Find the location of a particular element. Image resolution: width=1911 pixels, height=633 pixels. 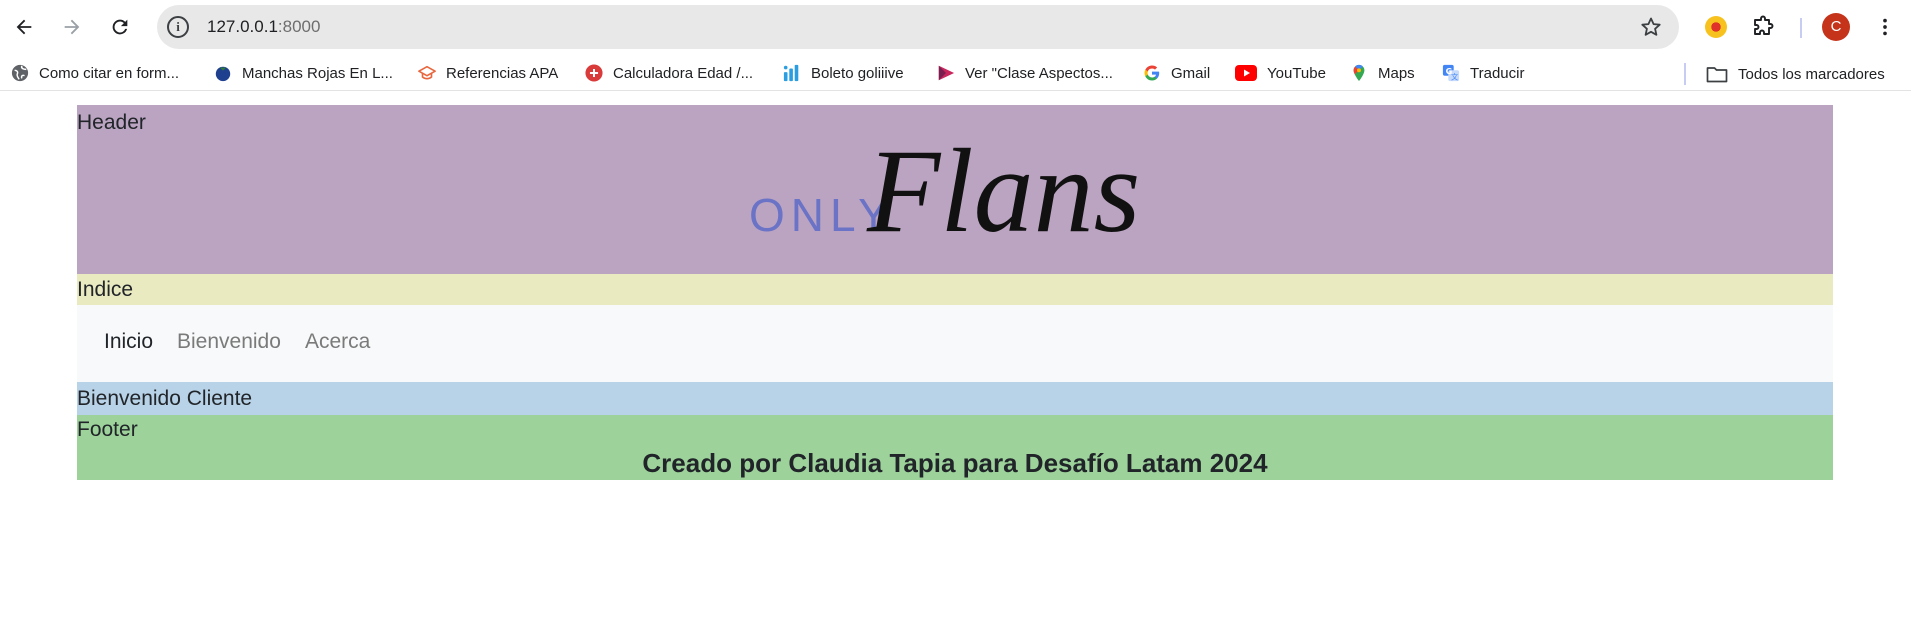

svg-text: 文 is located at coordinates (1454, 76).